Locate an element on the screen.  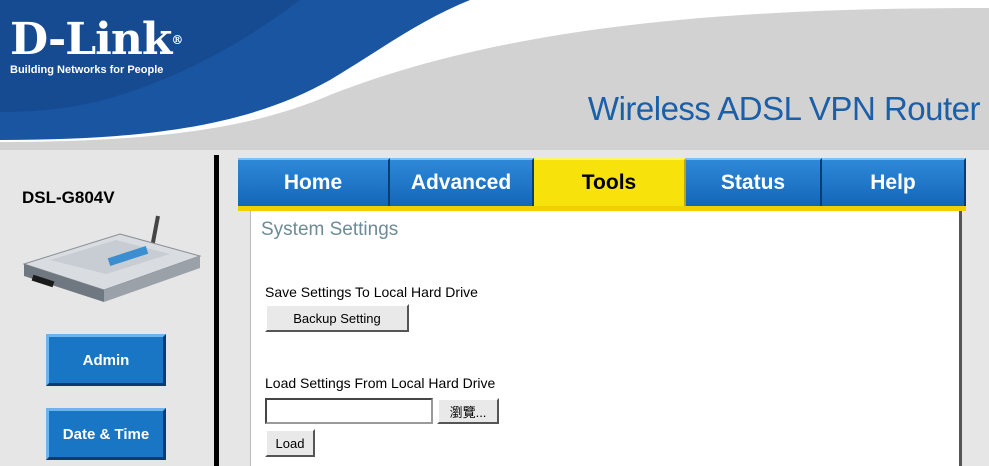
load-button: Load is located at coordinates (290, 443).